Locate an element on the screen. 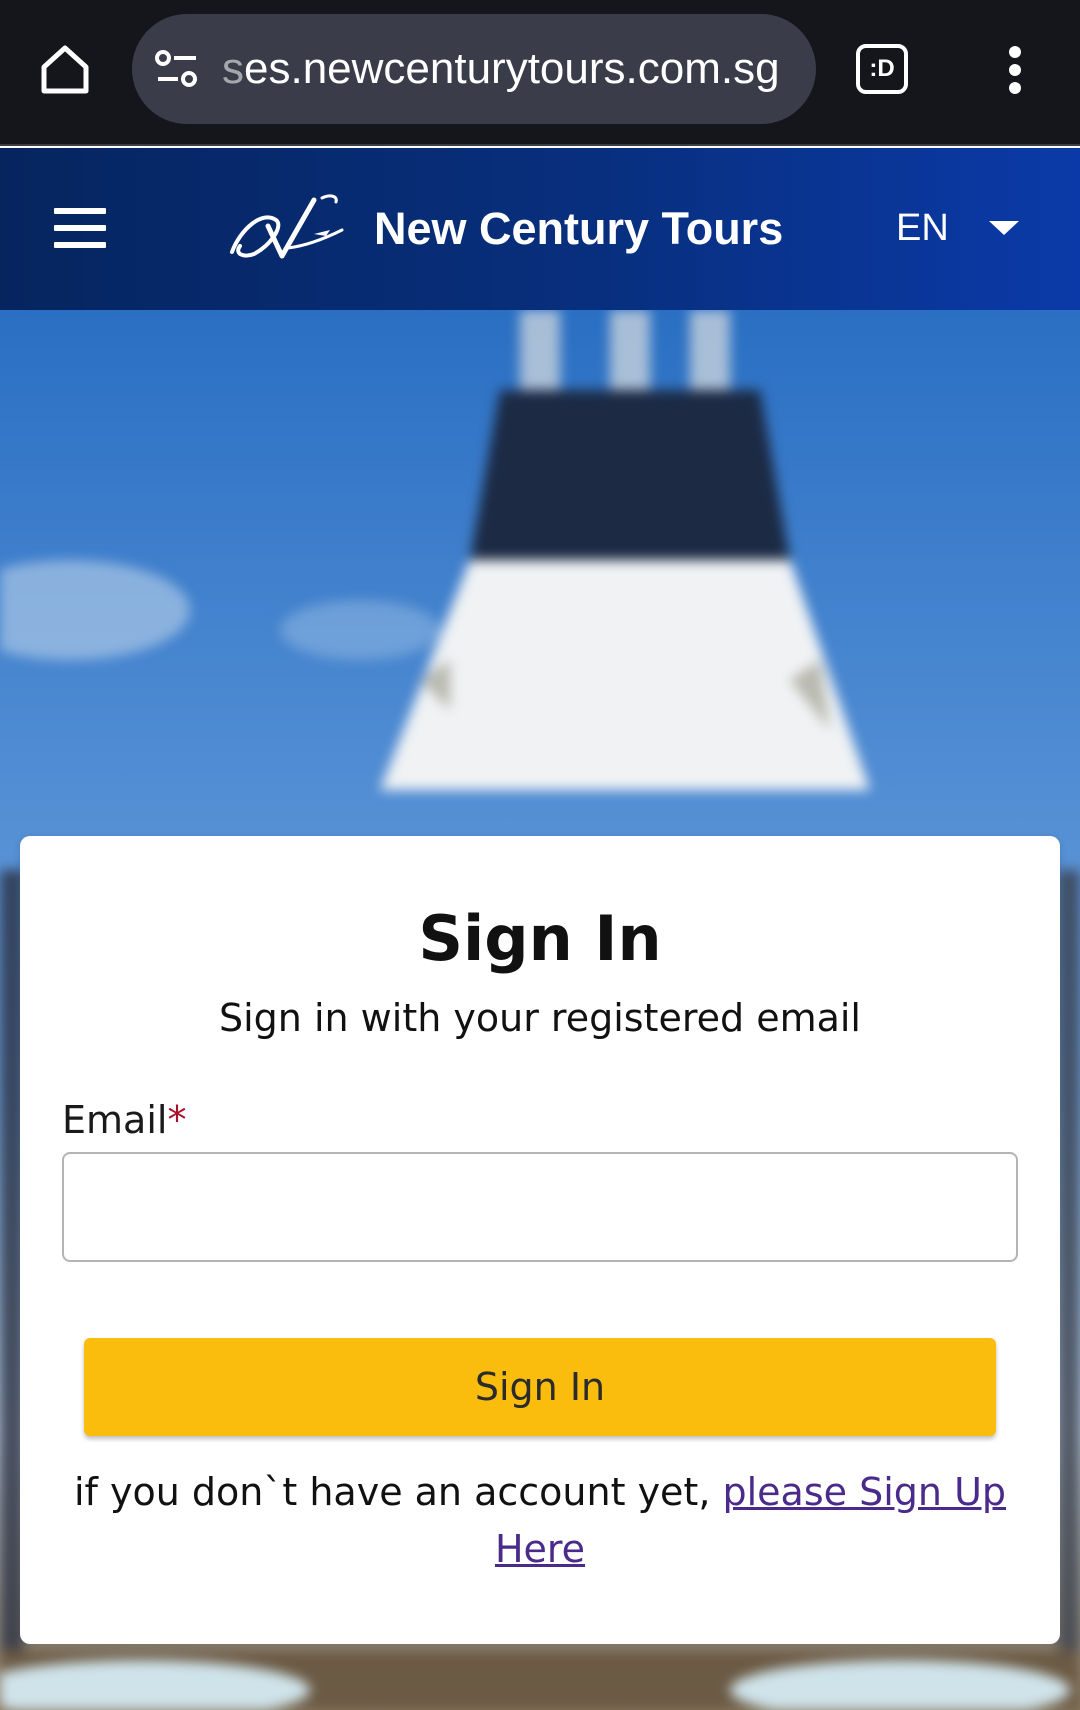 The image size is (1080, 1710). home-button is located at coordinates (65, 69).